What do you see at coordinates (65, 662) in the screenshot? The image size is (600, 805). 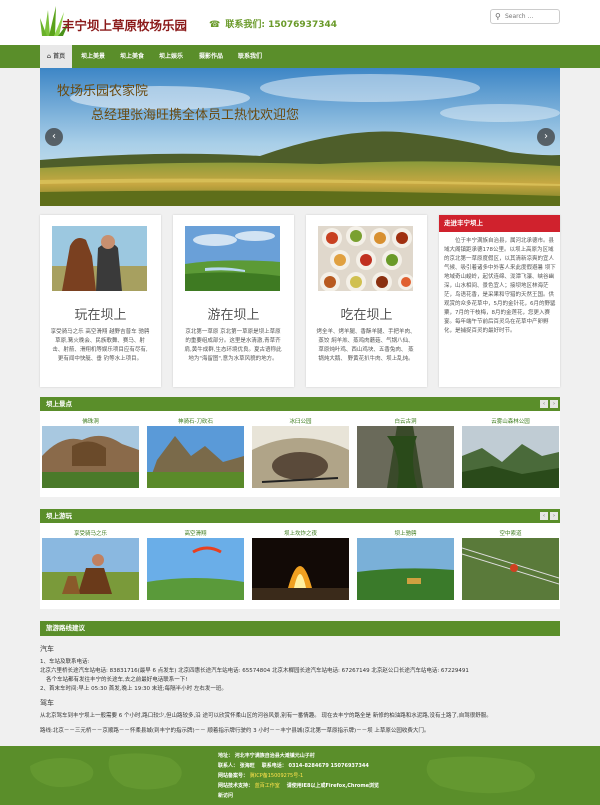 I see `route-line: 1、车站及联系电话:` at bounding box center [65, 662].